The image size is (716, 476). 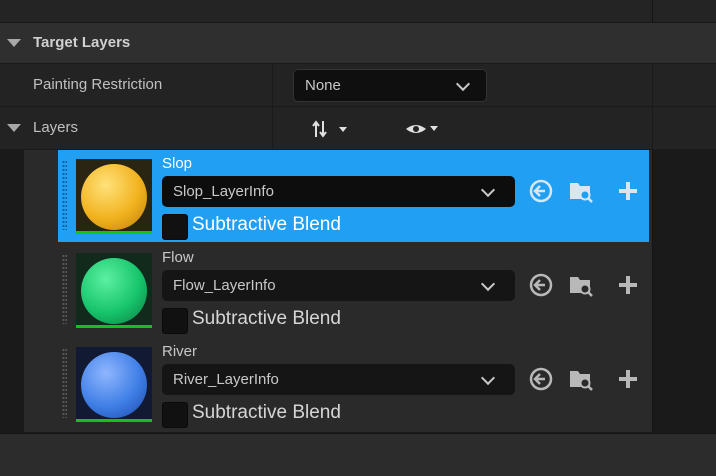 What do you see at coordinates (338, 379) in the screenshot?
I see `layer-info-dropdown: River_LayerInfo` at bounding box center [338, 379].